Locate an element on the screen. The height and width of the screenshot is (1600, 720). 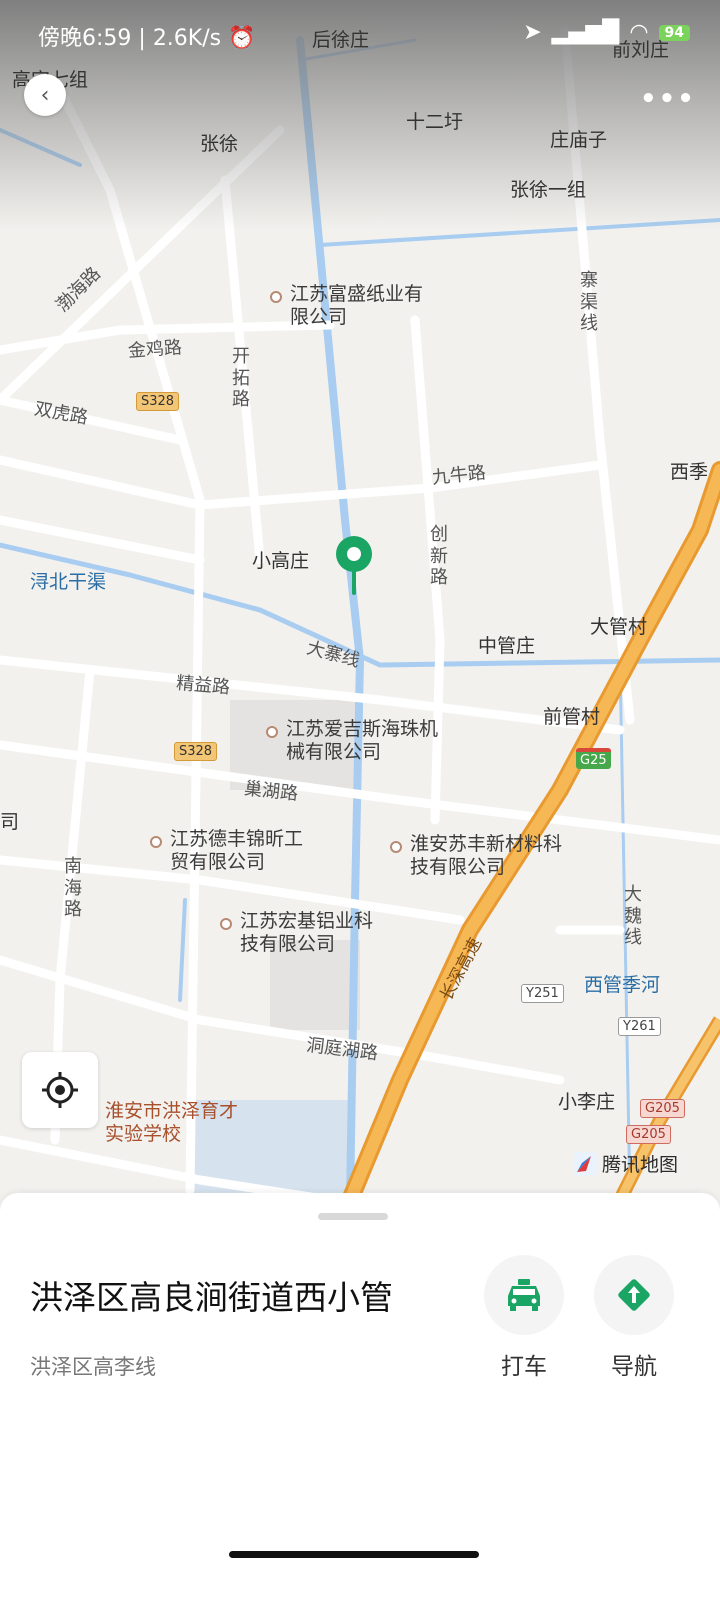
status-time: 傍晚6:59 is located at coordinates (85, 38).